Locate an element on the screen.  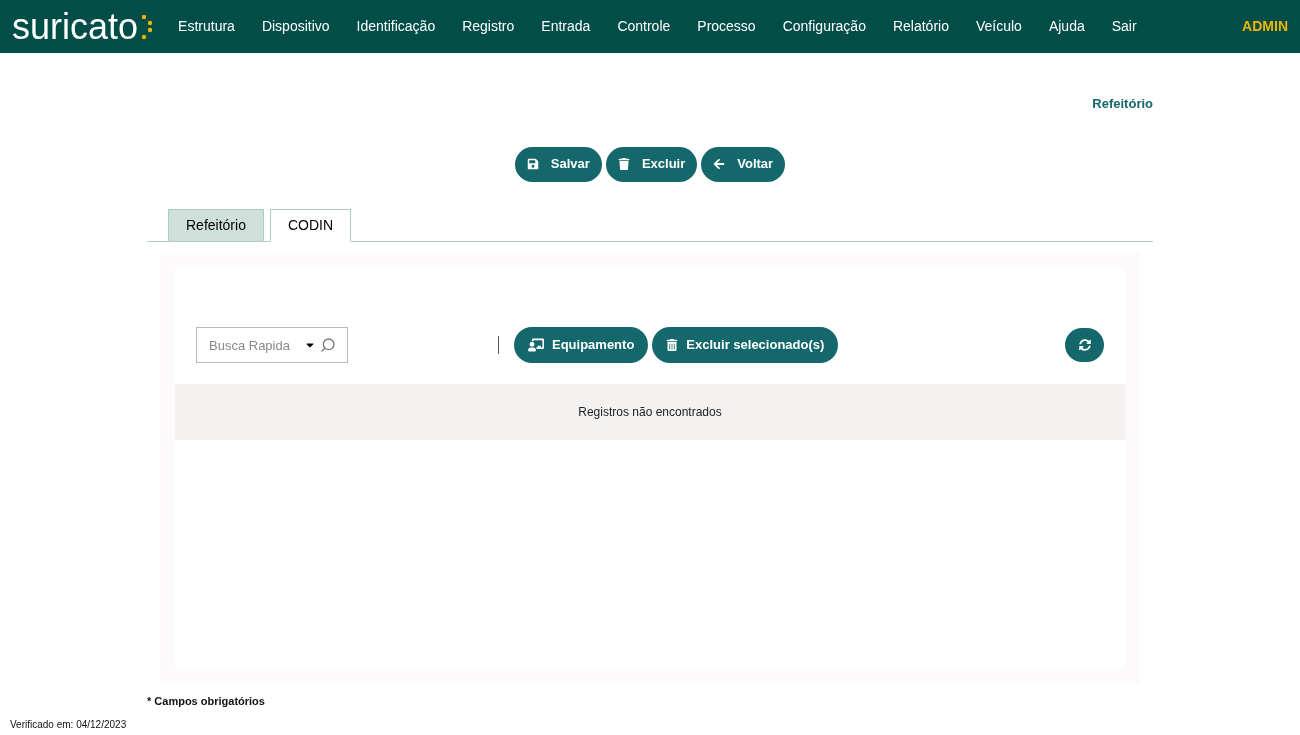
nav-link: Configuração is located at coordinates (824, 26).